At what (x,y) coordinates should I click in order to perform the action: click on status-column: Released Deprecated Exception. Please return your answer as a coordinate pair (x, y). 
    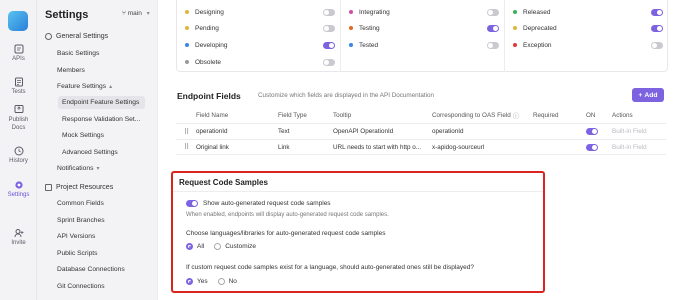
    Looking at the image, I should click on (587, 36).